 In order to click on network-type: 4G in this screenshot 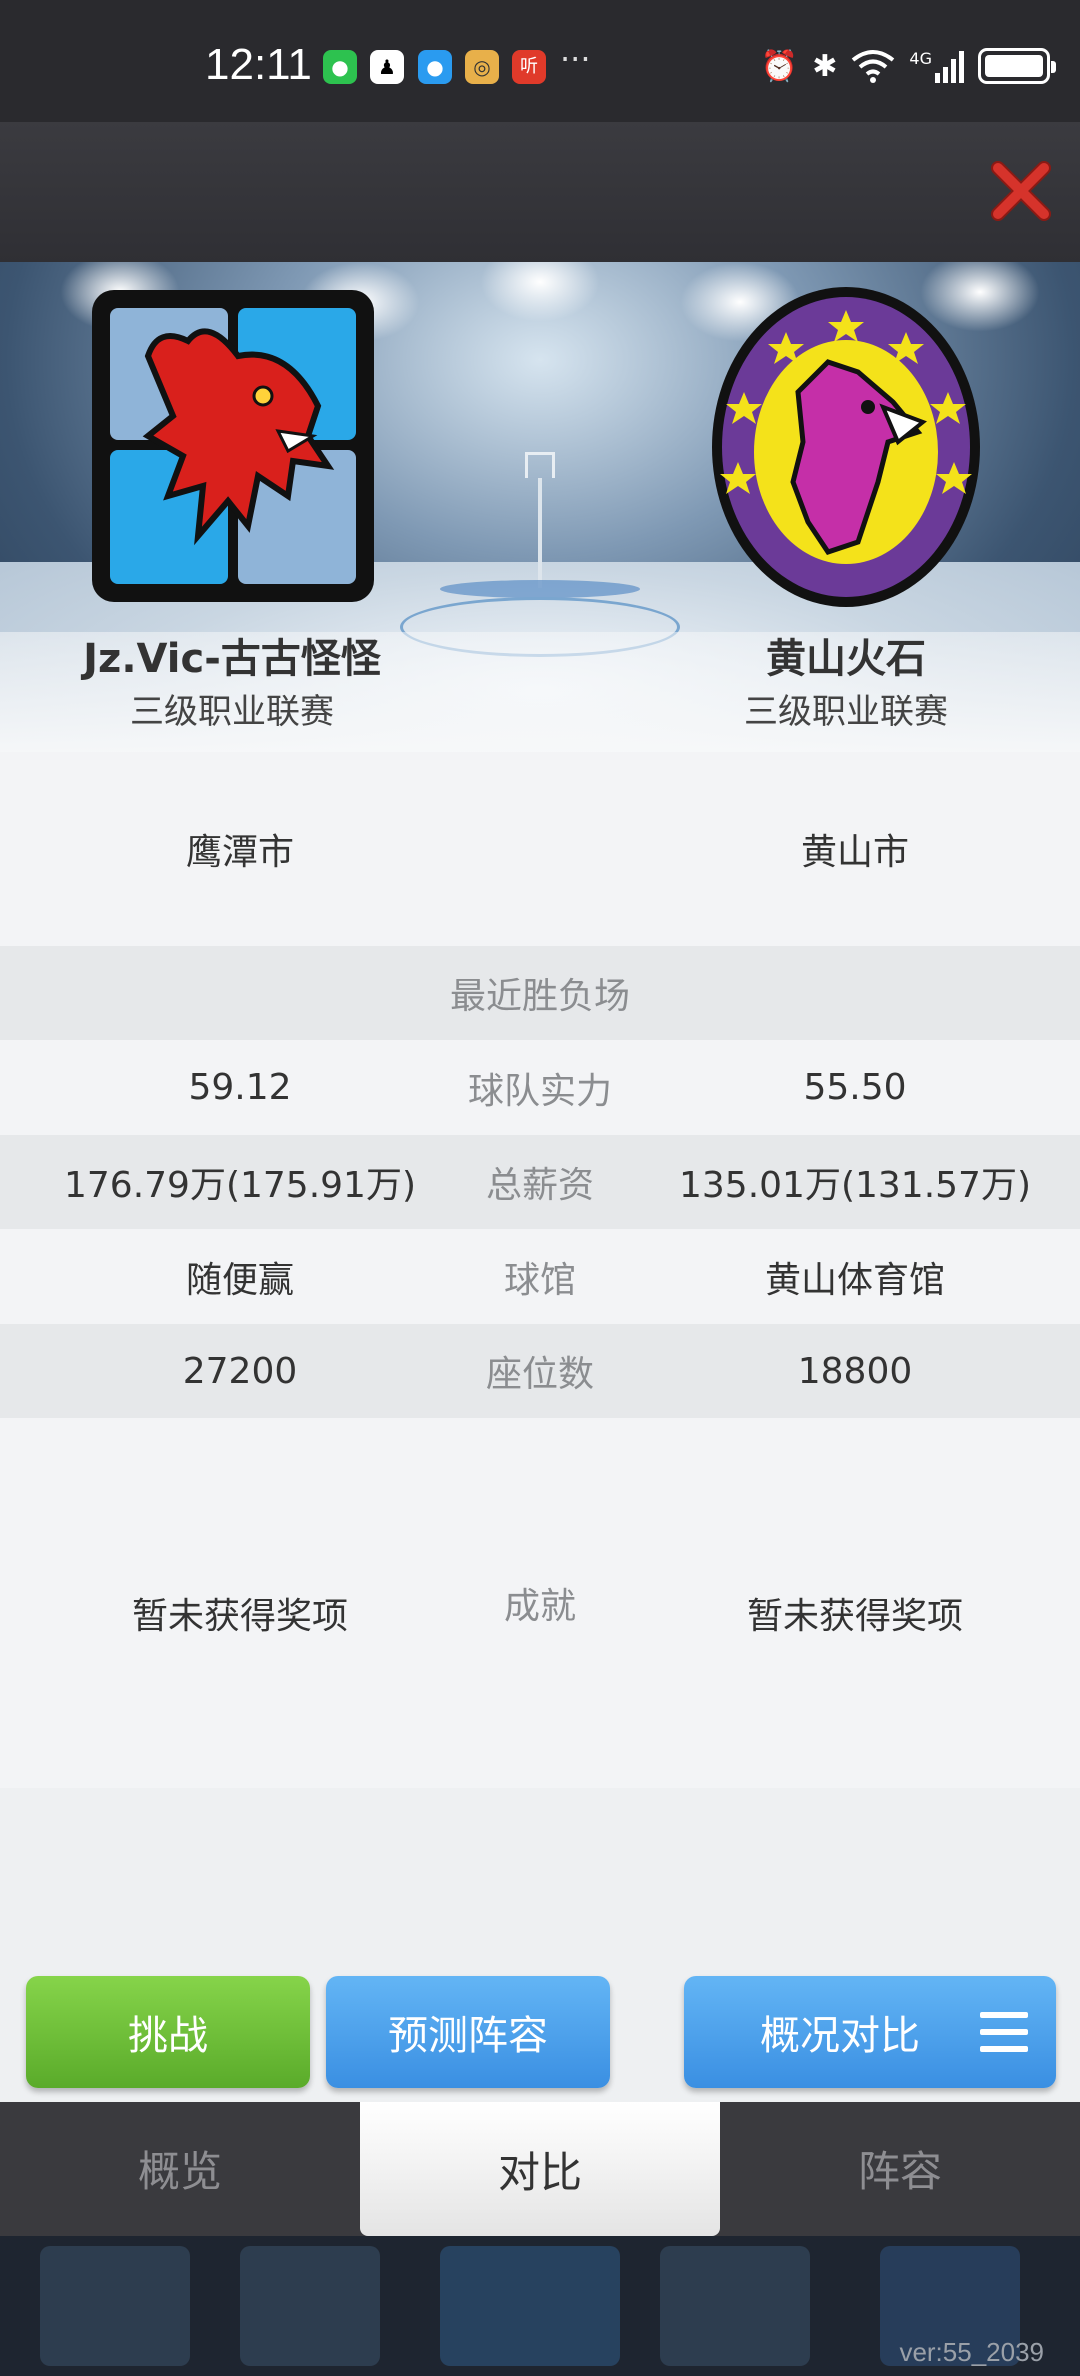, I will do `click(920, 58)`.